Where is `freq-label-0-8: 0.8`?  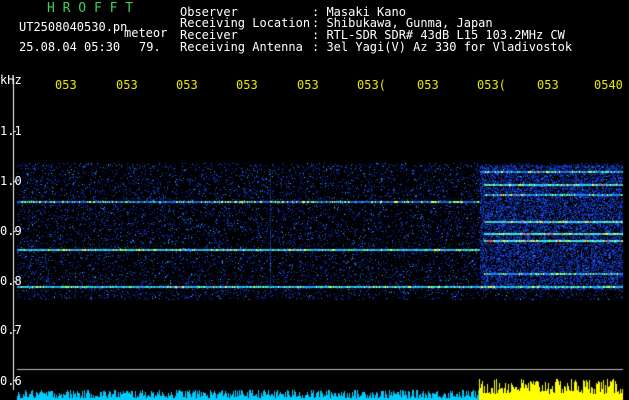 freq-label-0-8: 0.8 is located at coordinates (11, 281).